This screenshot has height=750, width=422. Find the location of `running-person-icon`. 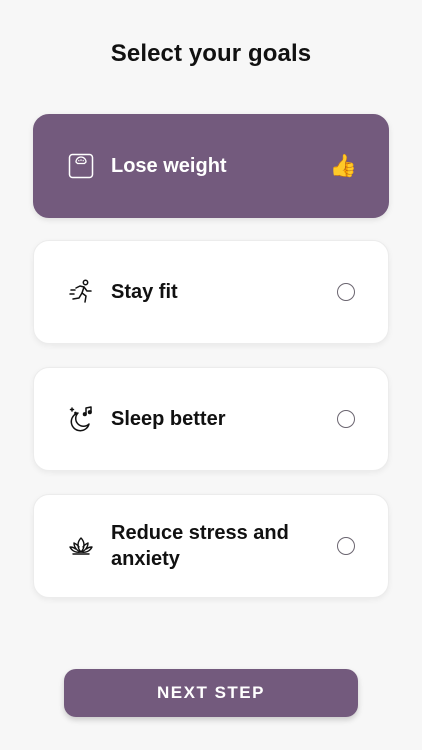

running-person-icon is located at coordinates (81, 292).